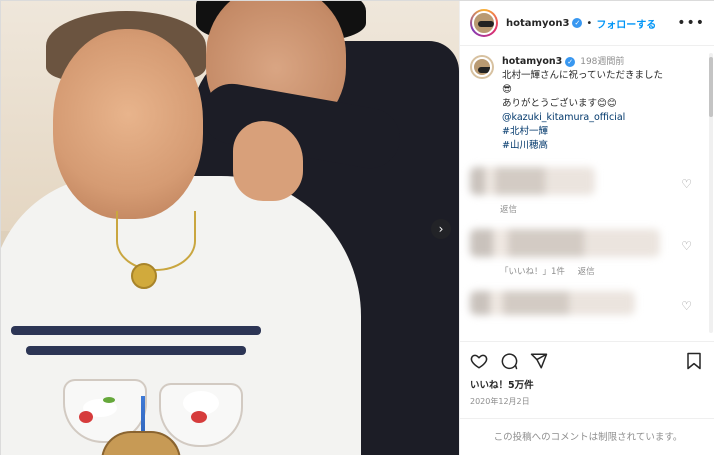  Describe the element at coordinates (587, 436) in the screenshot. I see `comments-restricted-notice: この投稿へのコメントは制限されています。` at that location.